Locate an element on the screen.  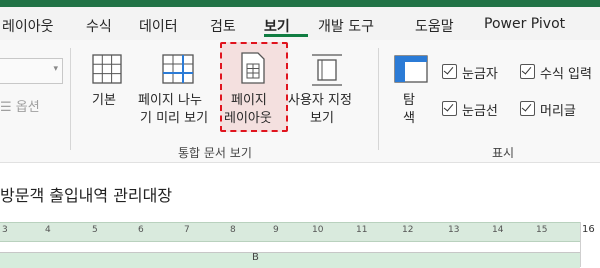
tab-developer: 개발 도구 is located at coordinates (346, 26).